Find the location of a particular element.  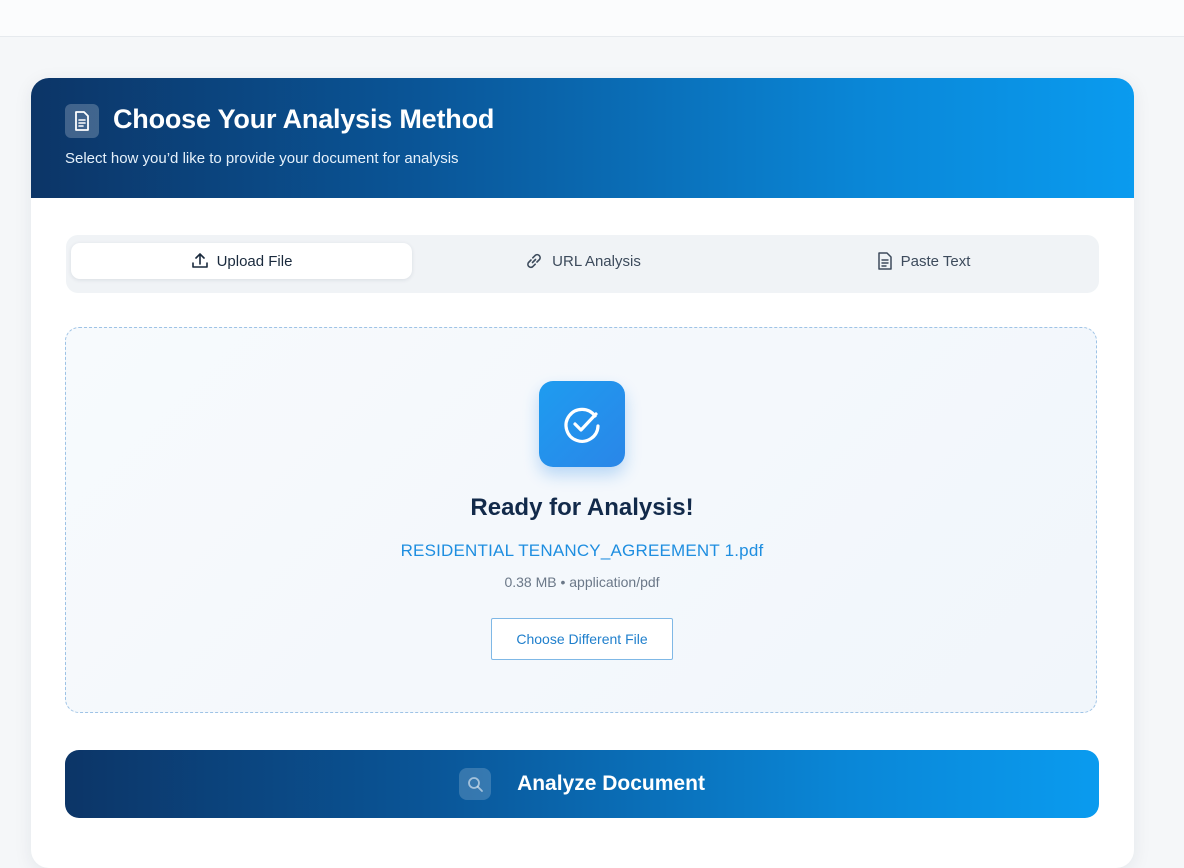

analyze-button-label: Analyze Document is located at coordinates (611, 783).